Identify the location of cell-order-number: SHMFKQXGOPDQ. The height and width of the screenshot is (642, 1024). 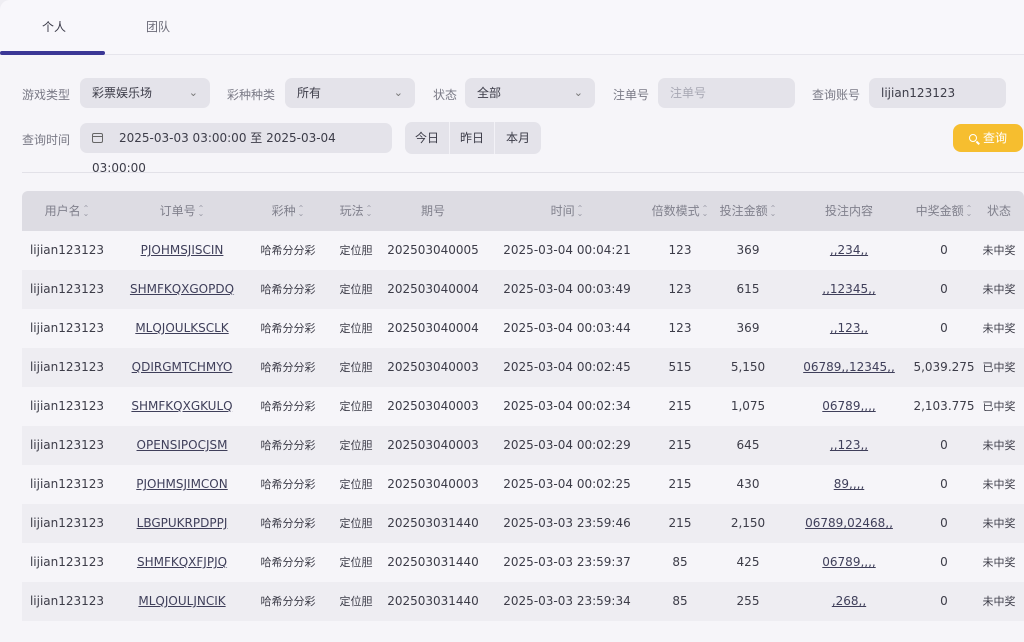
(182, 289).